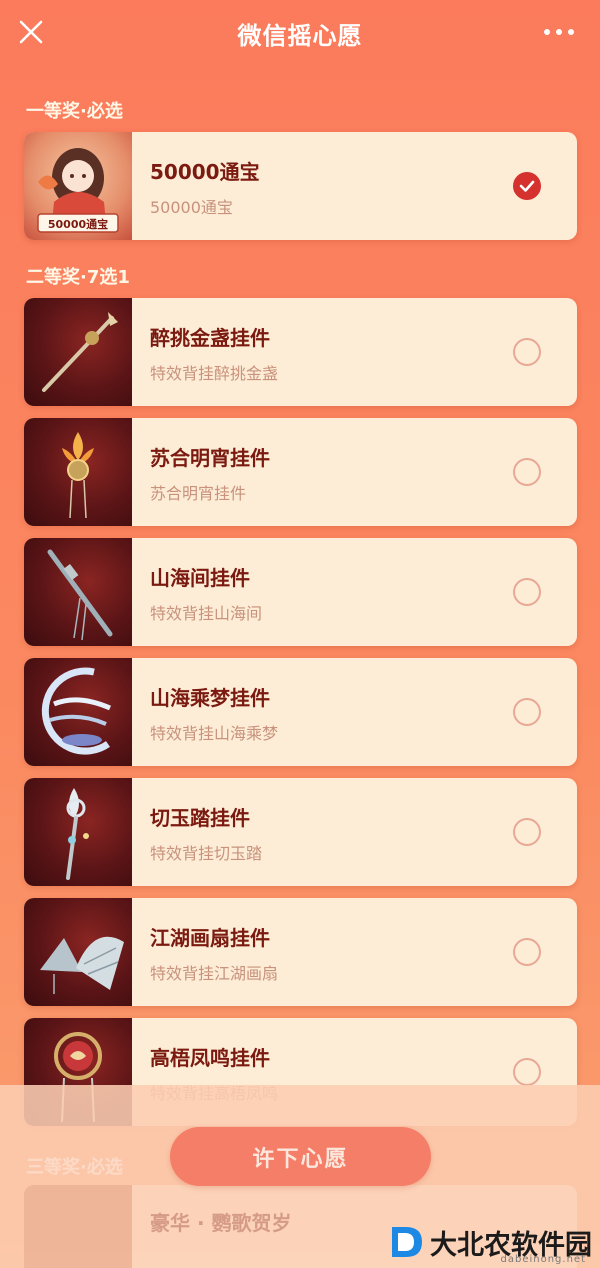 Image resolution: width=600 pixels, height=1268 pixels. Describe the element at coordinates (543, 1259) in the screenshot. I see `watermark-url: dabeinong.net` at that location.